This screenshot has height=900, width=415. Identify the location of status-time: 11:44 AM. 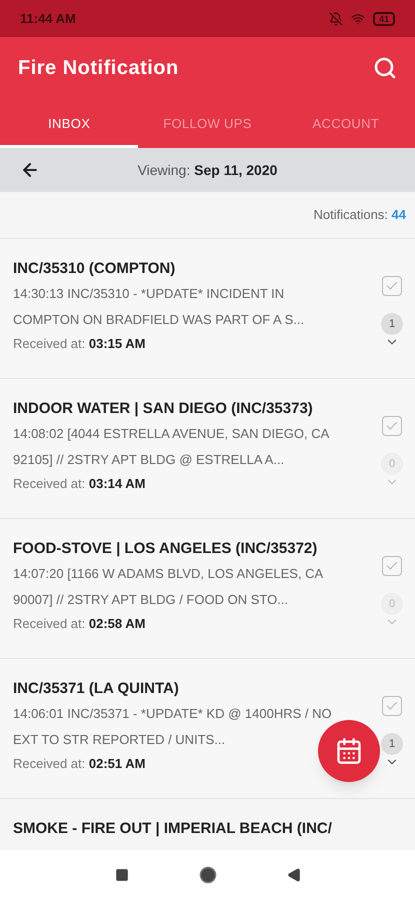
(48, 19).